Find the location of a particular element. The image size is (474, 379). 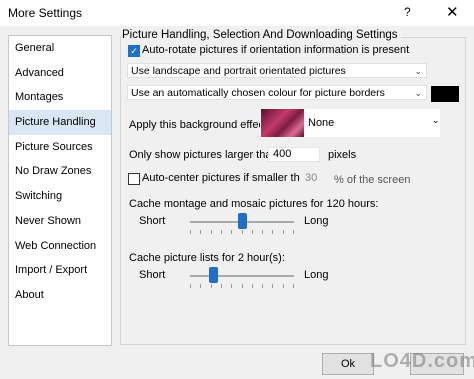

cache-montage-max-label: Long is located at coordinates (316, 221).